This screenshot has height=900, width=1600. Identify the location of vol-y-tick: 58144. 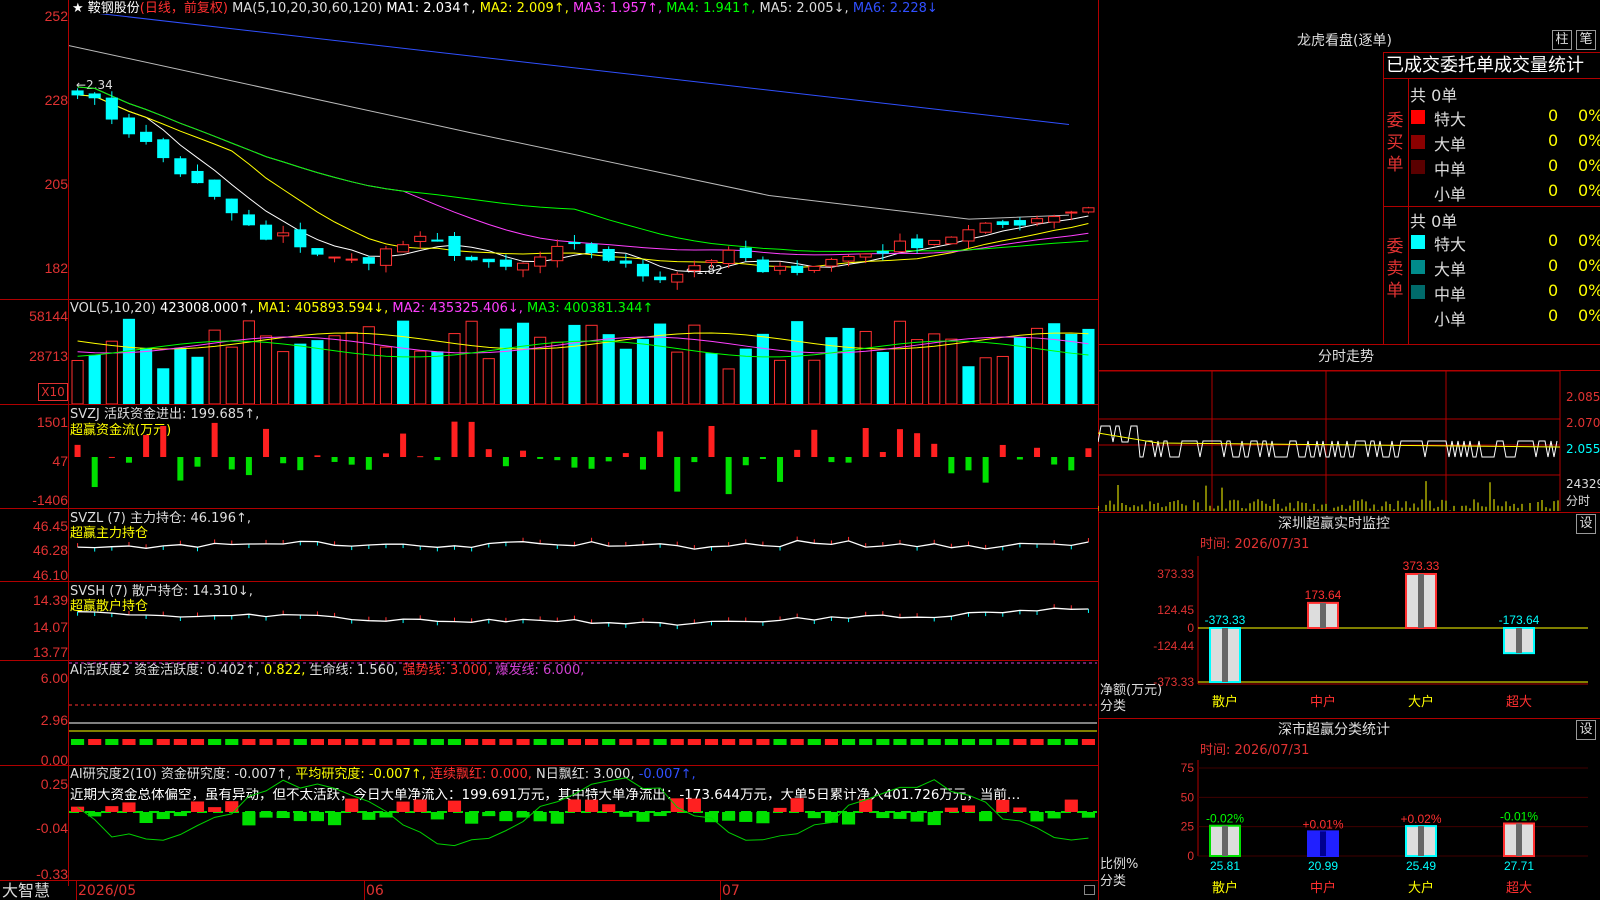
(48, 316).